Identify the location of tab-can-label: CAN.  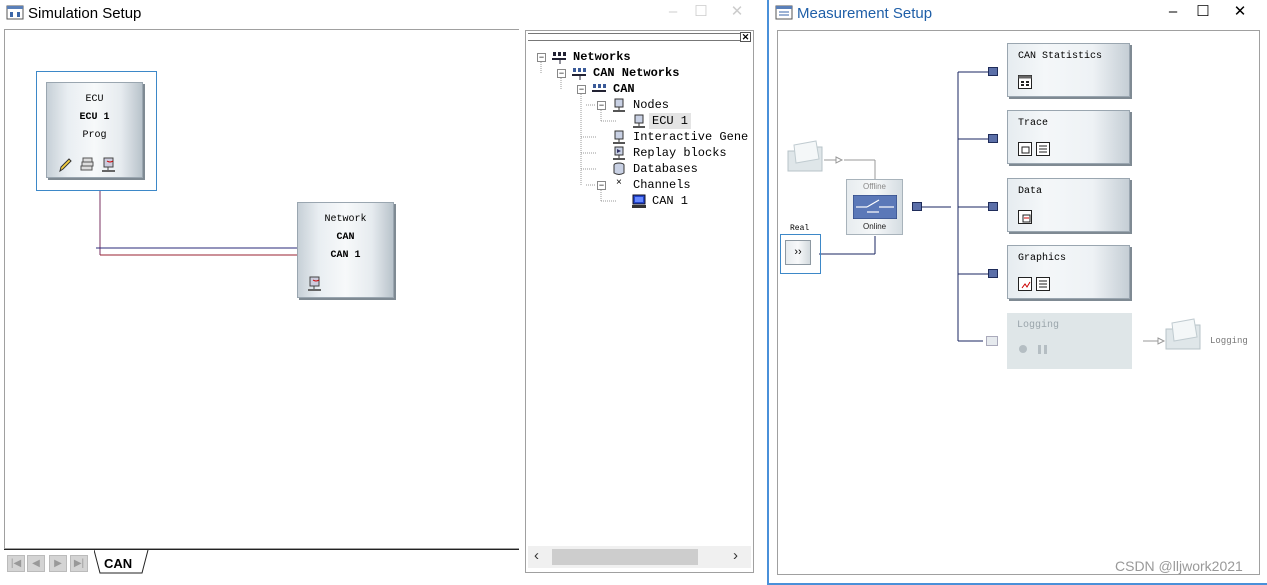
(118, 563).